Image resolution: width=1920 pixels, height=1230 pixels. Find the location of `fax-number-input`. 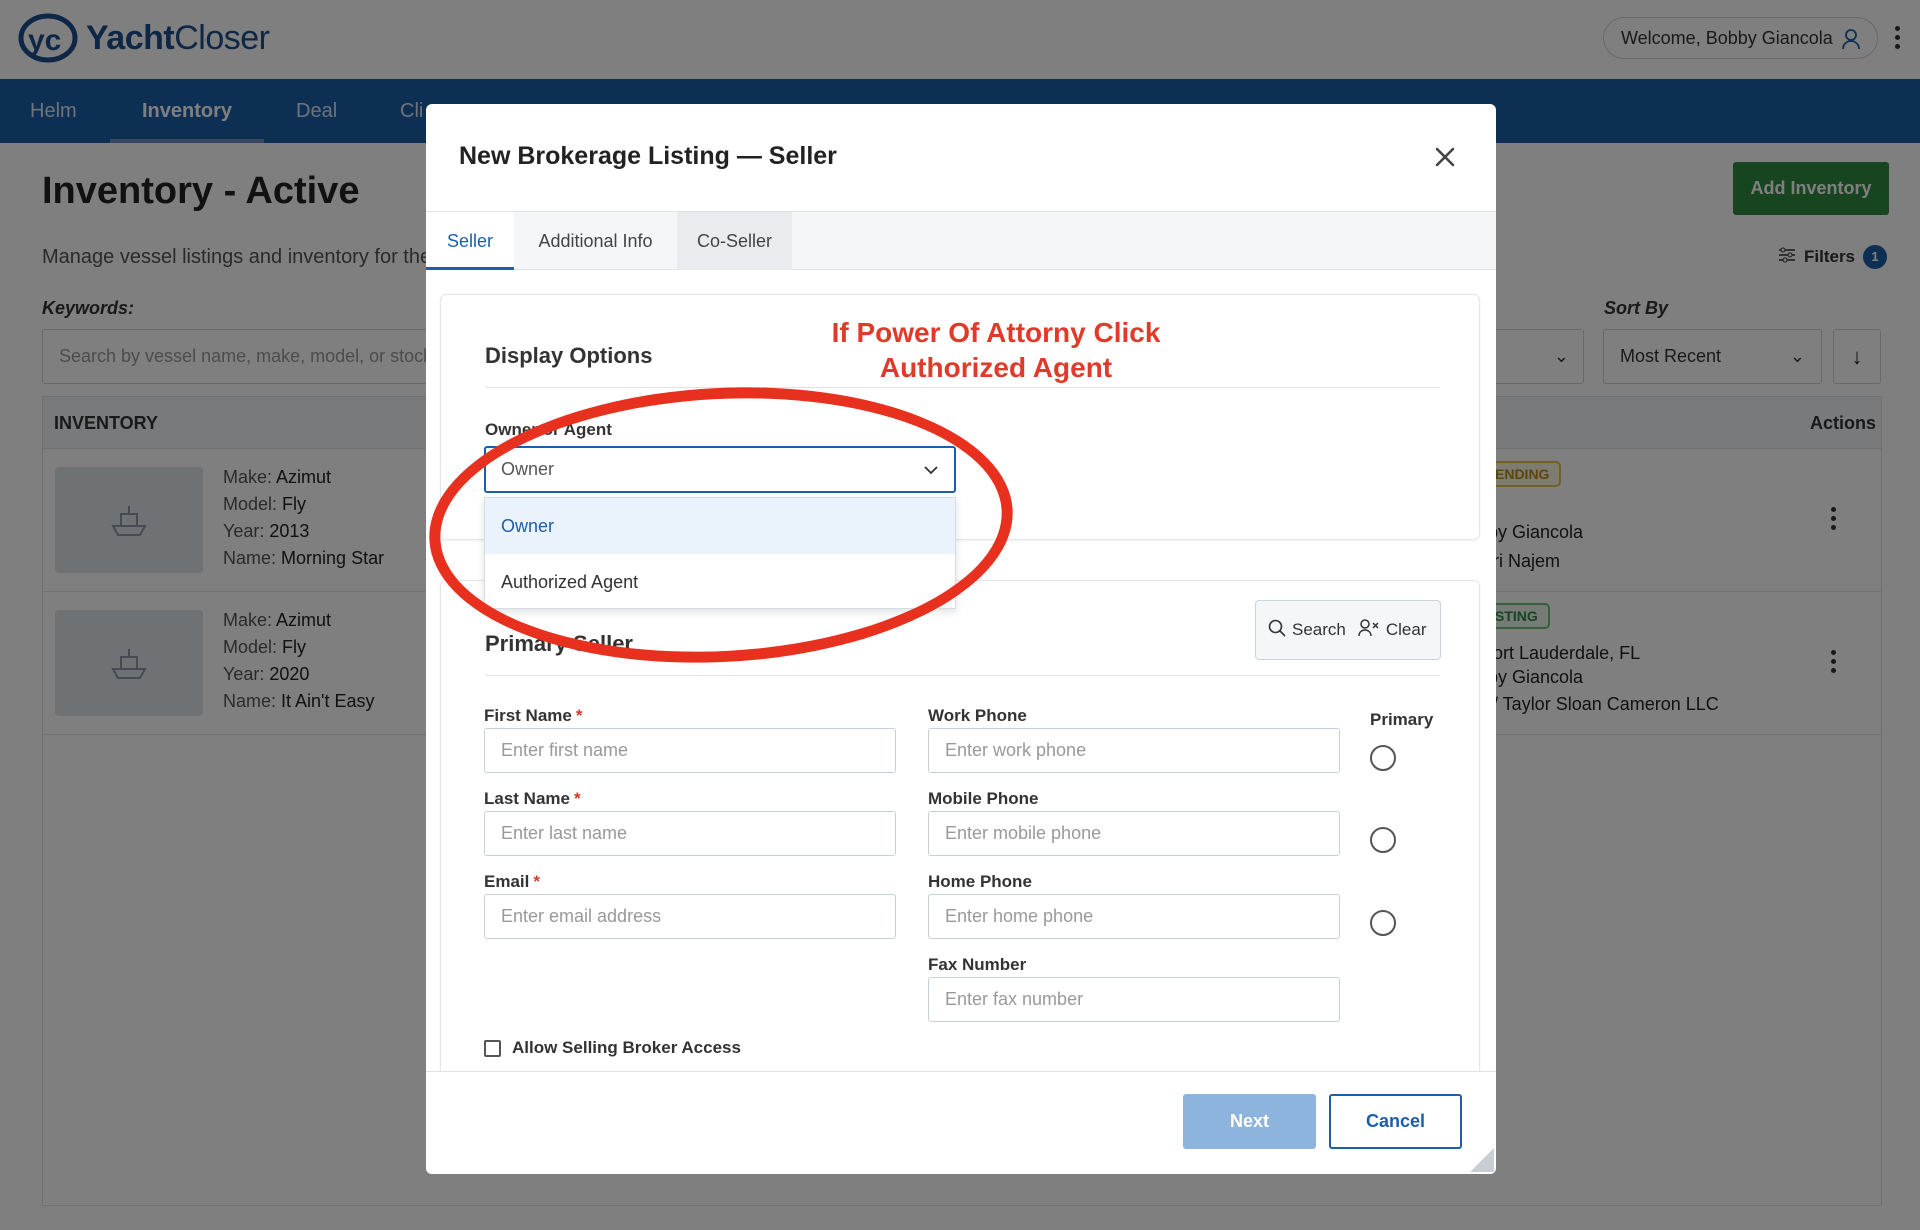

fax-number-input is located at coordinates (1134, 999).